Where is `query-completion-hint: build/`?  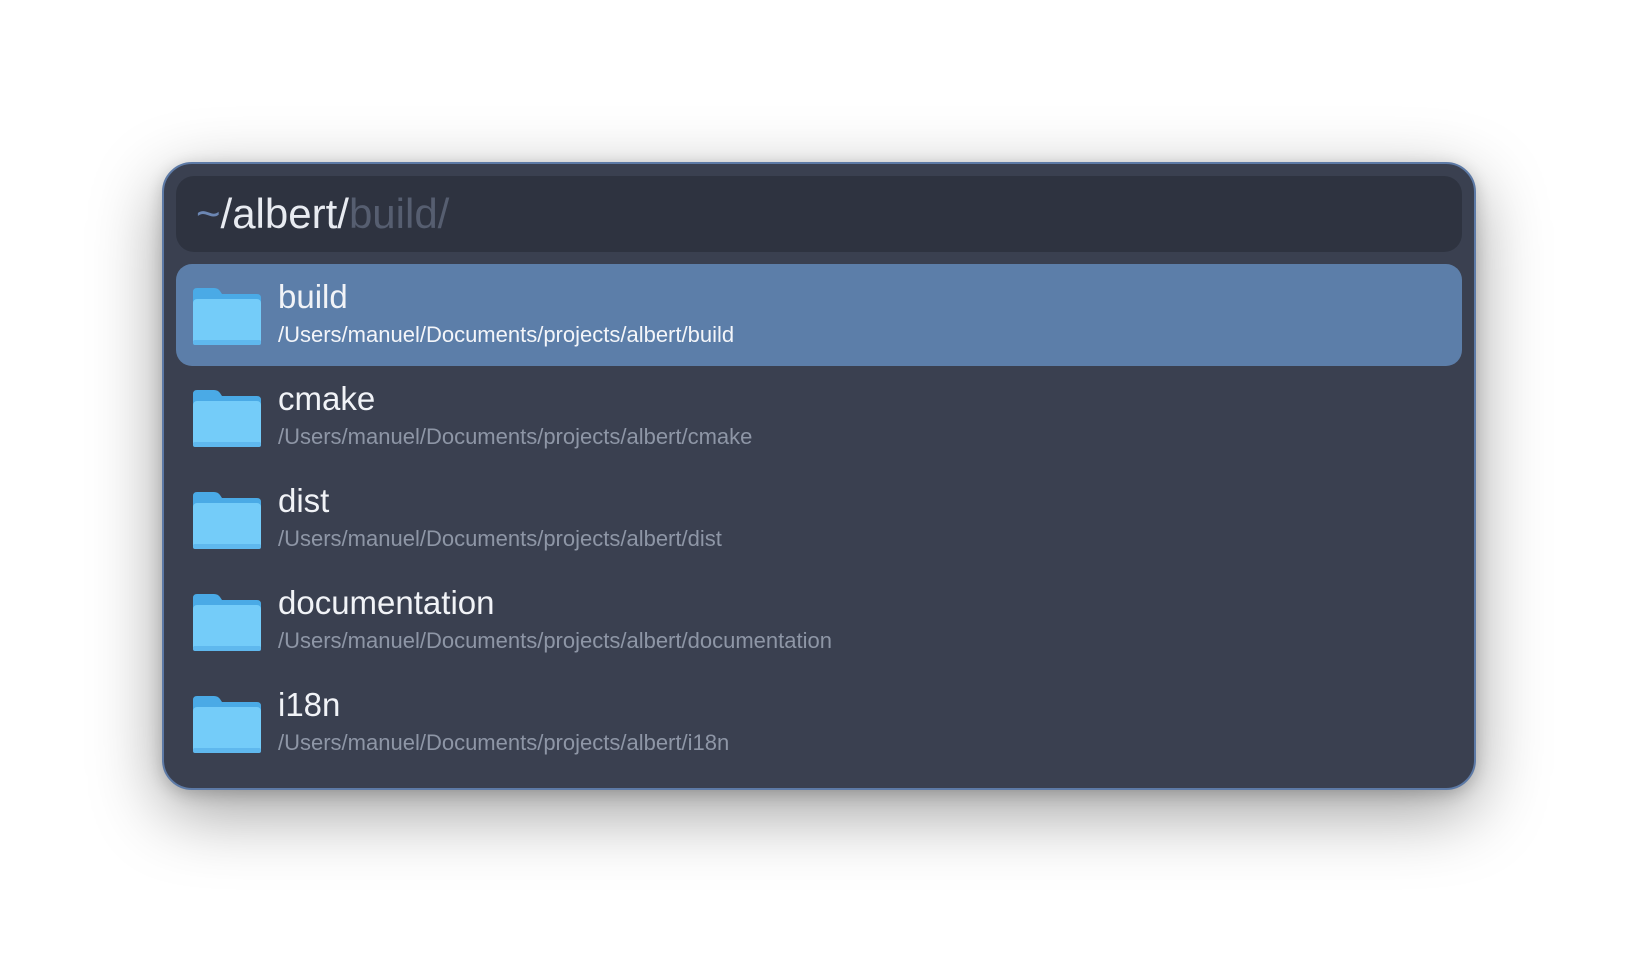 query-completion-hint: build/ is located at coordinates (399, 213).